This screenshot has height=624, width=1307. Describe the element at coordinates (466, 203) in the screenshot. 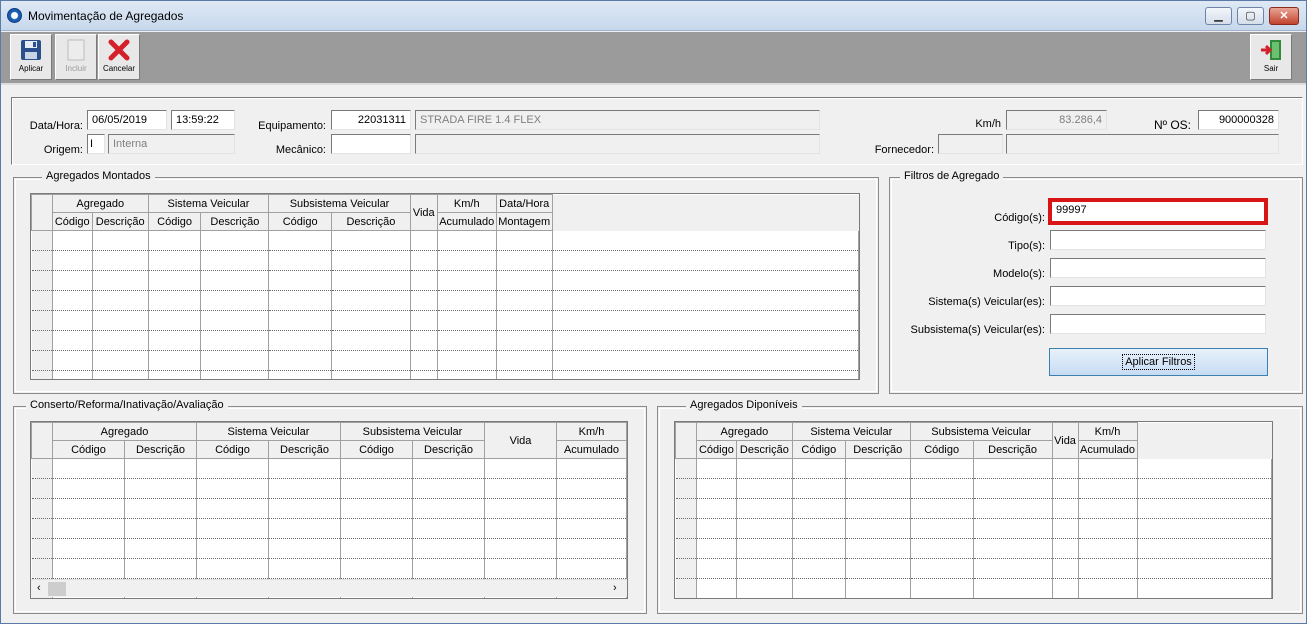

I see `col-header-kmh: Km/h` at that location.